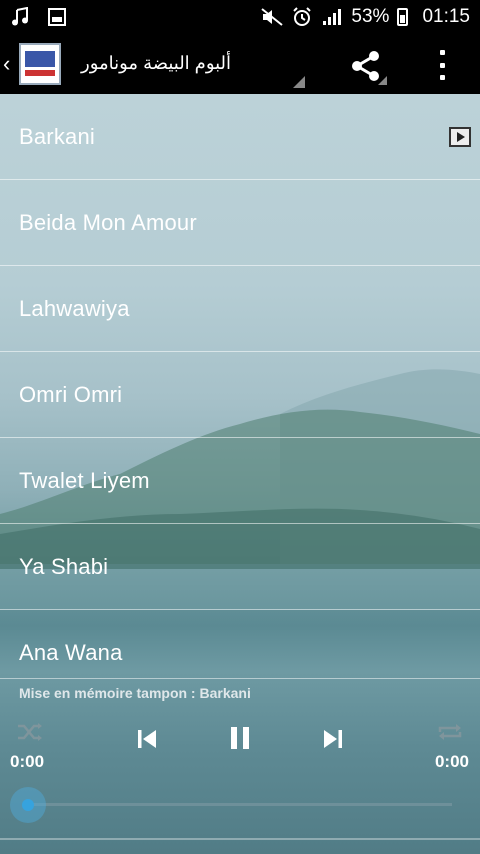 Image resolution: width=480 pixels, height=854 pixels. Describe the element at coordinates (240, 804) in the screenshot. I see `seek-bar-track` at that location.